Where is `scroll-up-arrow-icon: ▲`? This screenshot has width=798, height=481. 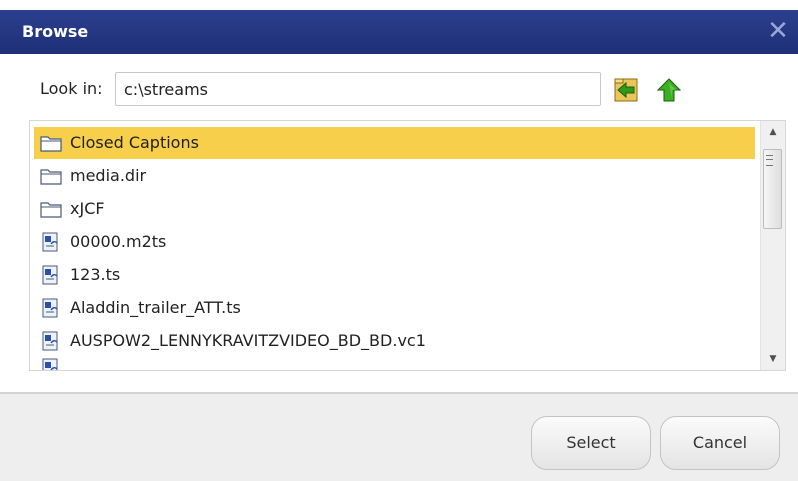 scroll-up-arrow-icon: ▲ is located at coordinates (773, 132).